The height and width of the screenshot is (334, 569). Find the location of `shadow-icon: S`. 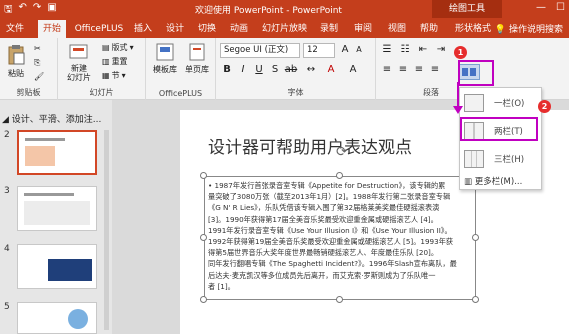

shadow-icon: S is located at coordinates (275, 69).